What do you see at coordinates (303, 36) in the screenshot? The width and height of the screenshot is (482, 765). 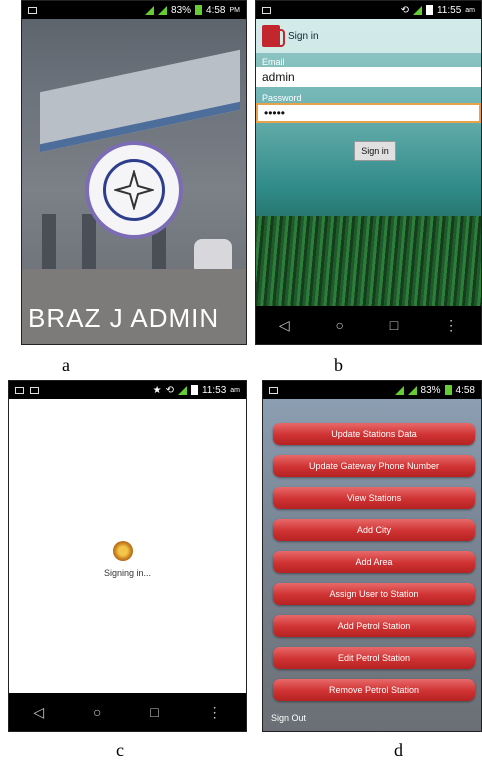 I see `screen-title: Sign in` at bounding box center [303, 36].